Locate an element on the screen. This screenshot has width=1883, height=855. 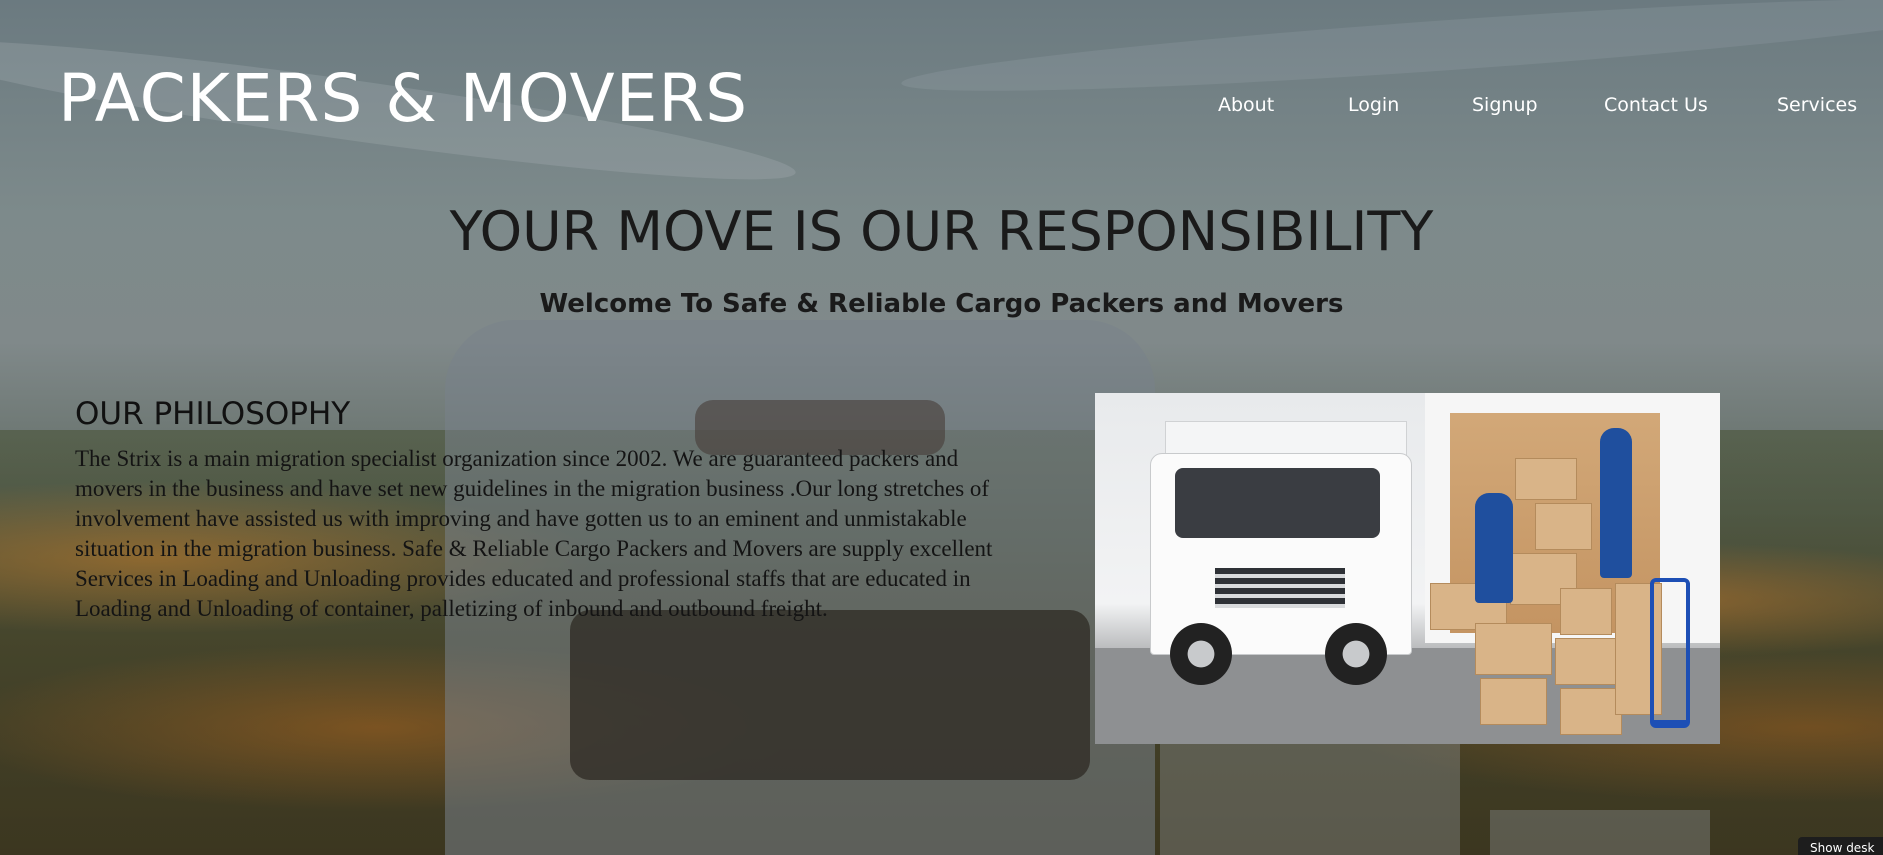
nav-link-contact-us: Contact Us is located at coordinates (1656, 105).